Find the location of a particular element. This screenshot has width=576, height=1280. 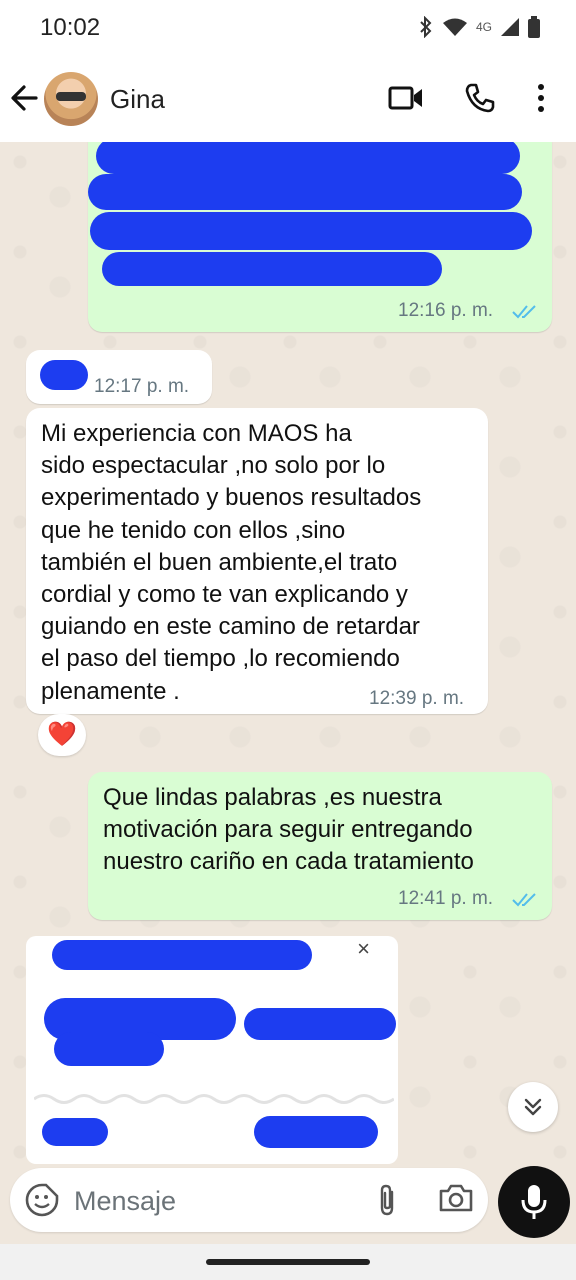

system-nav-bar is located at coordinates (288, 1262).